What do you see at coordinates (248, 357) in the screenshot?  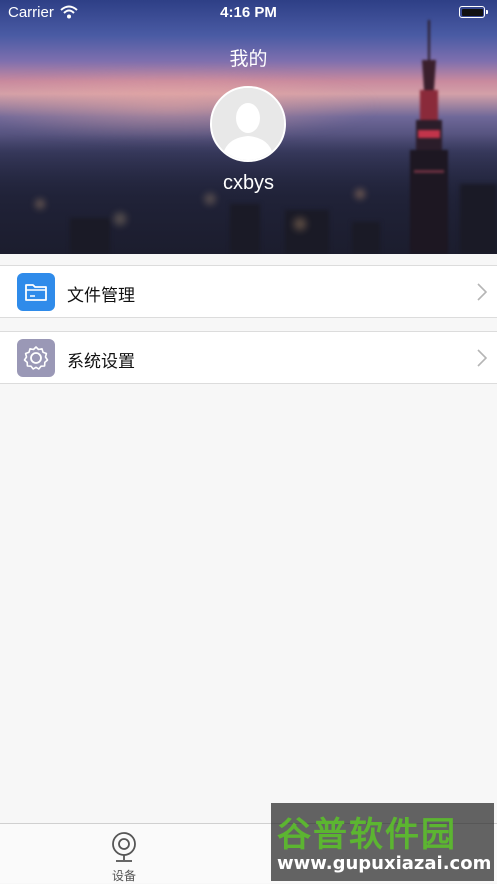 I see `menu-item-system-settings: 系统设置` at bounding box center [248, 357].